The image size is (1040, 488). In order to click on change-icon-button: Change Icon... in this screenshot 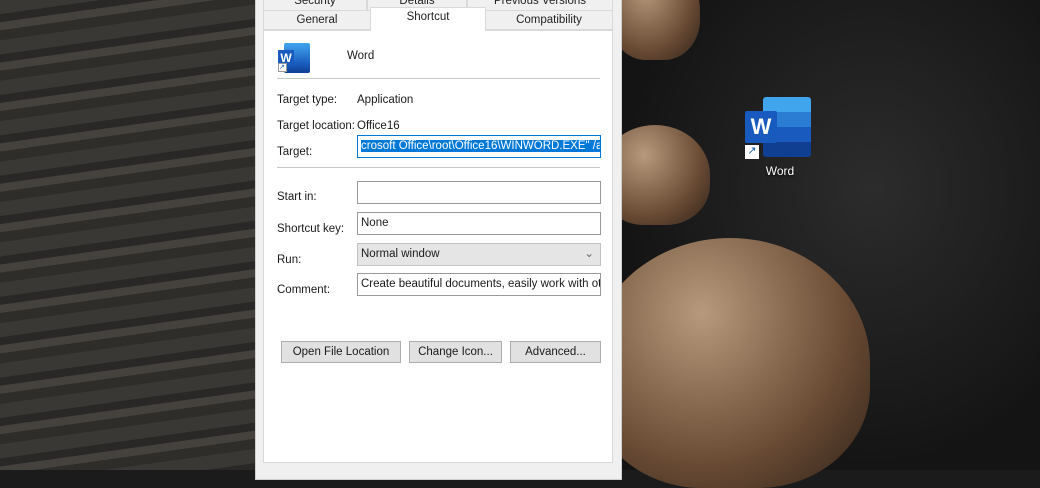, I will do `click(455, 352)`.